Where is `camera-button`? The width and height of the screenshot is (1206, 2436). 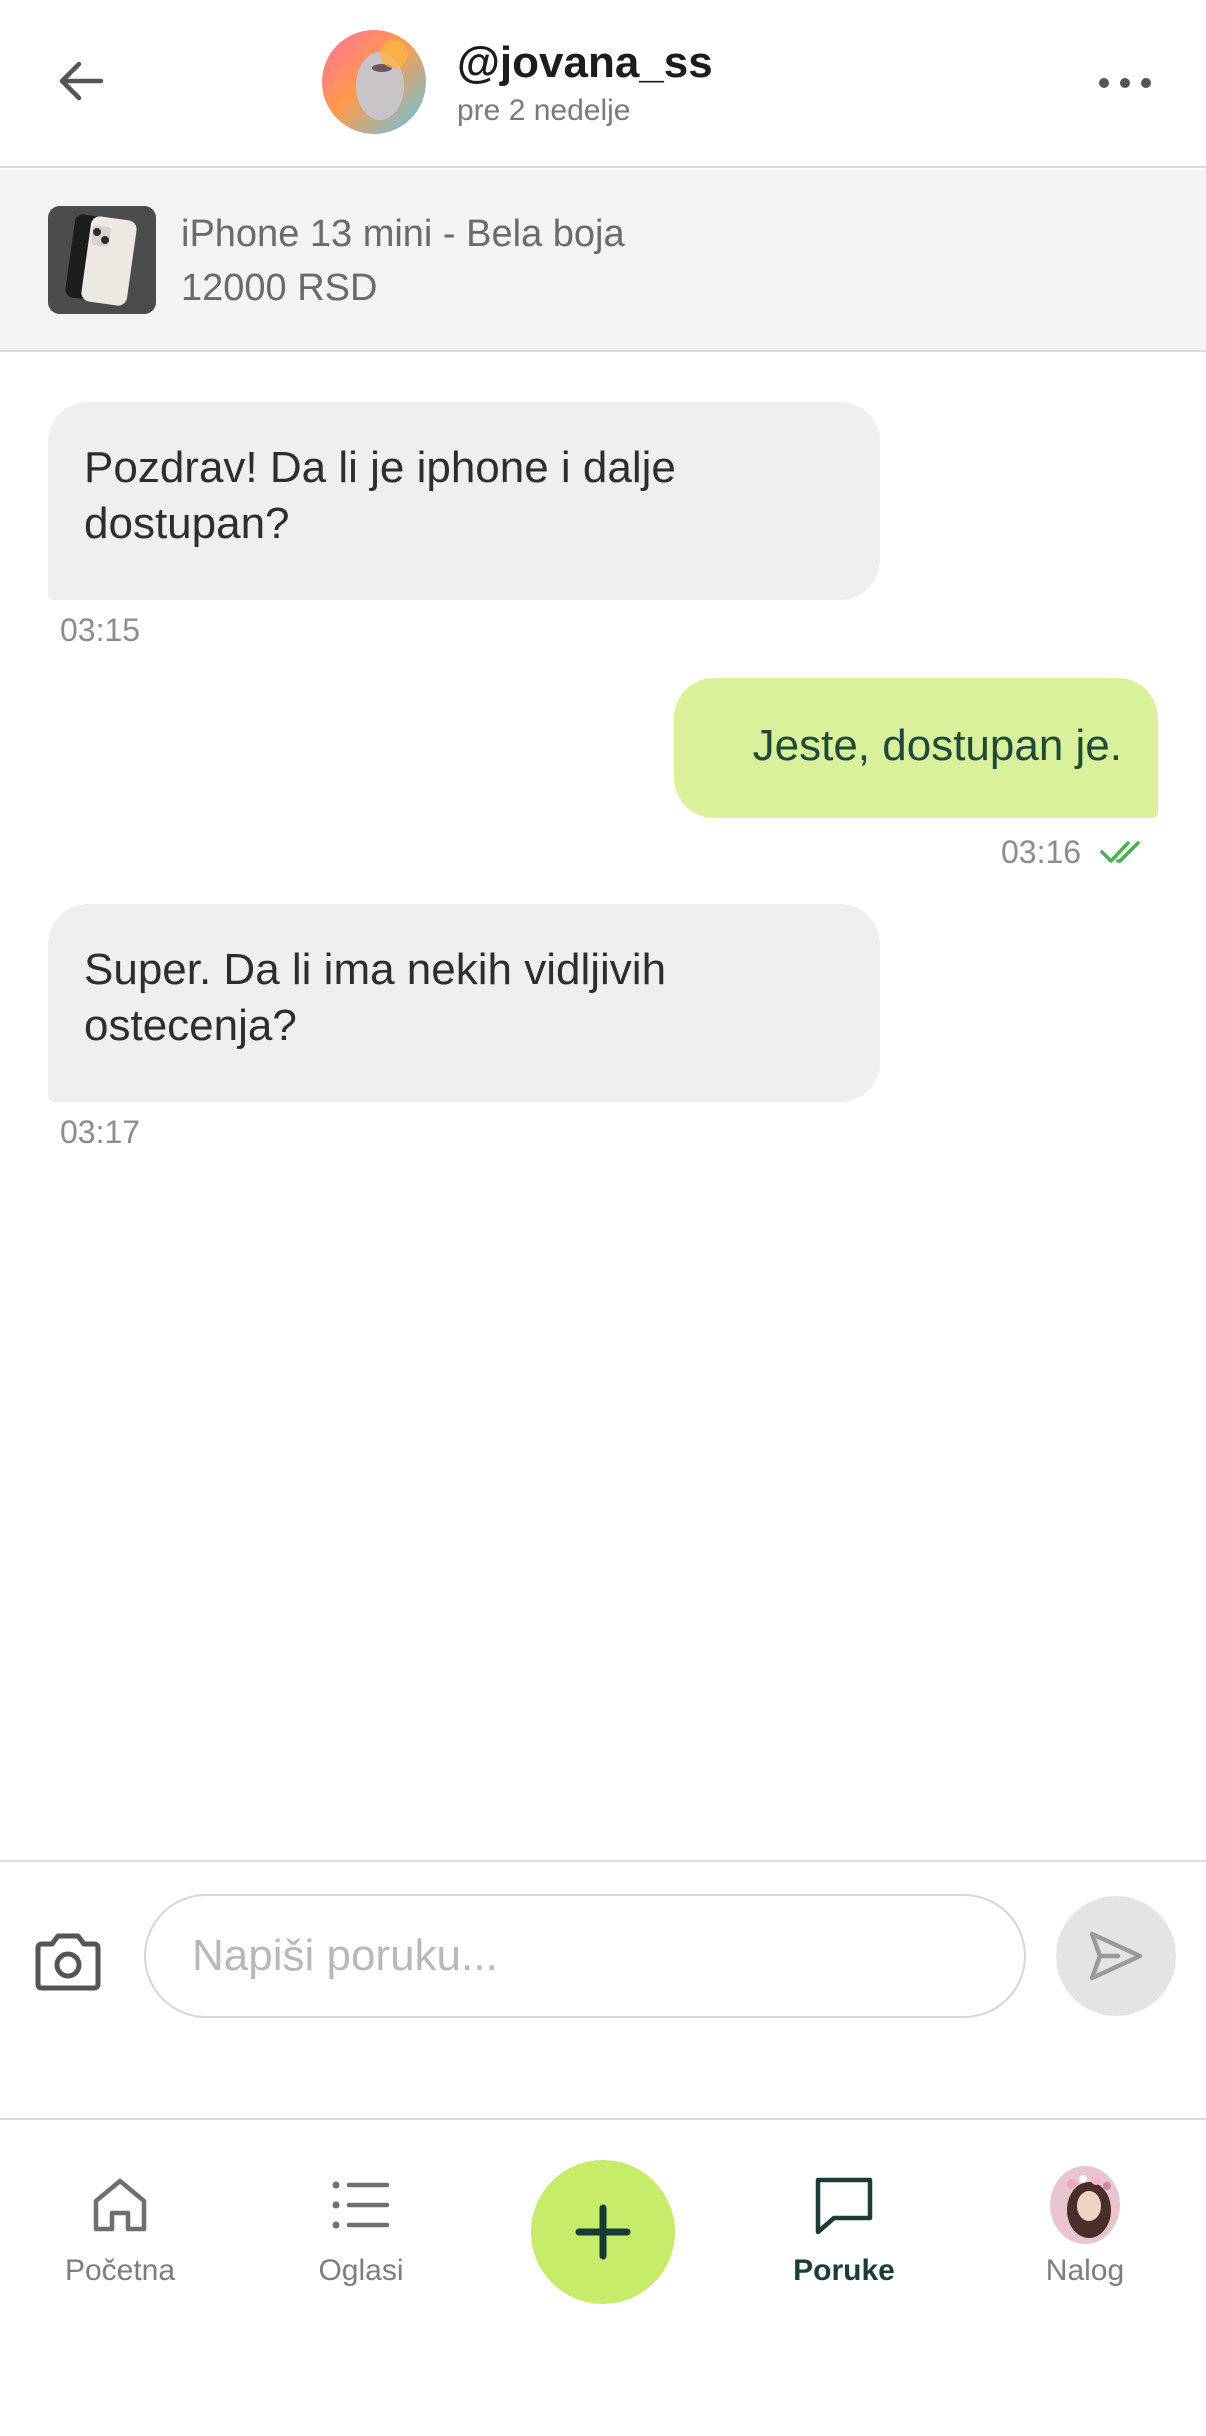 camera-button is located at coordinates (68, 1962).